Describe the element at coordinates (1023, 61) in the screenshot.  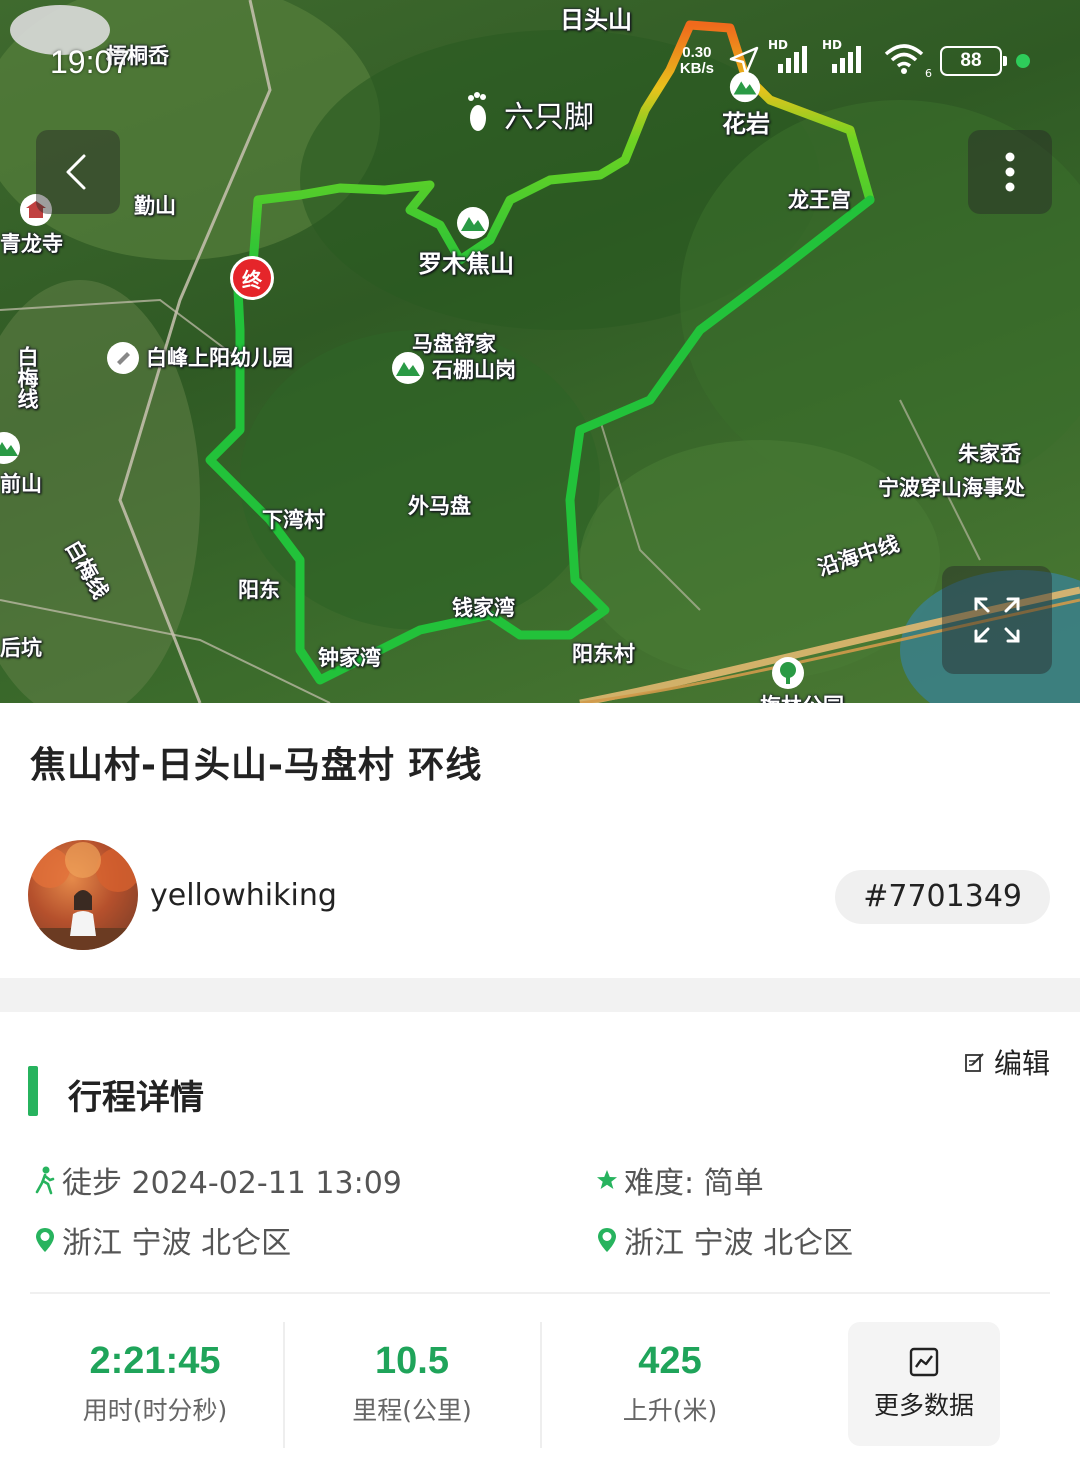
I see `privacy-dot` at that location.